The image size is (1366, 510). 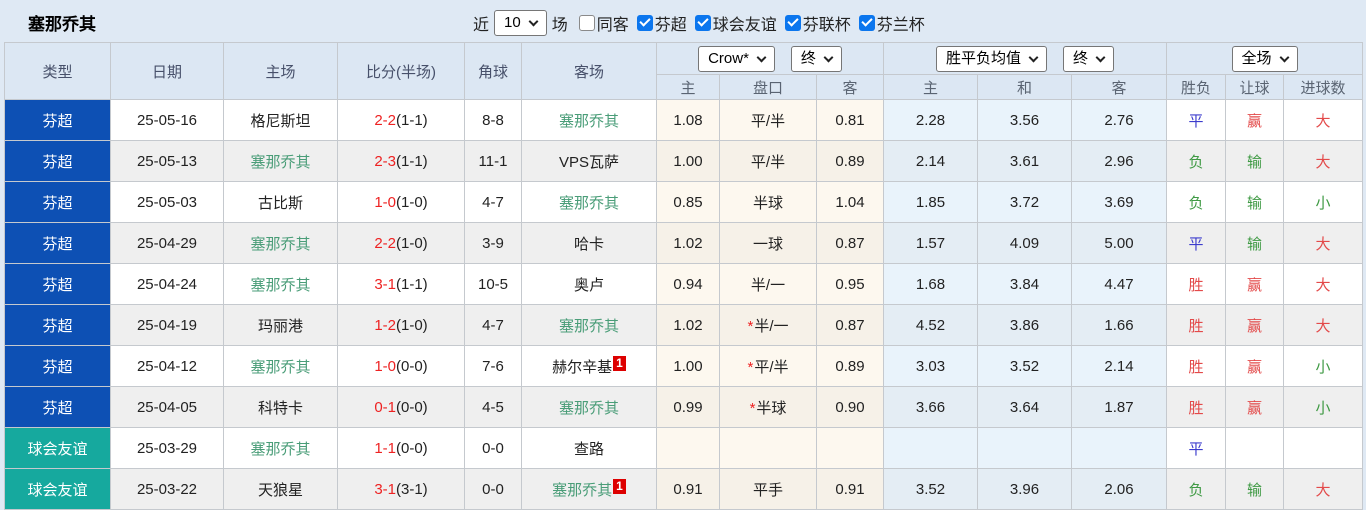 I want to click on type-cell: 球会友谊, so click(x=57, y=448).